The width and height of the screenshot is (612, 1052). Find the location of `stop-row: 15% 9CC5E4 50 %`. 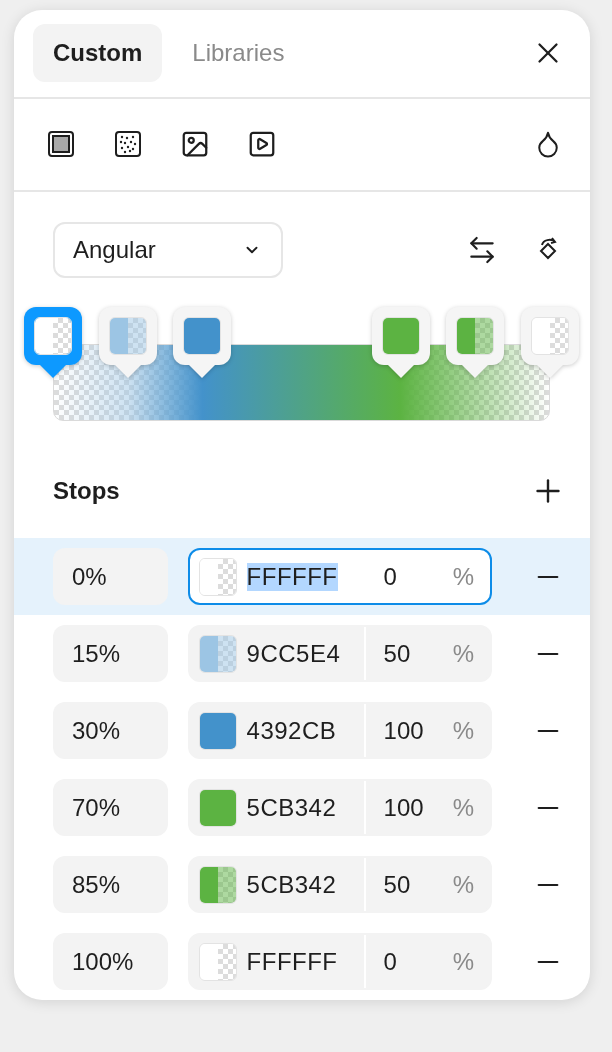

stop-row: 15% 9CC5E4 50 % is located at coordinates (302, 653).